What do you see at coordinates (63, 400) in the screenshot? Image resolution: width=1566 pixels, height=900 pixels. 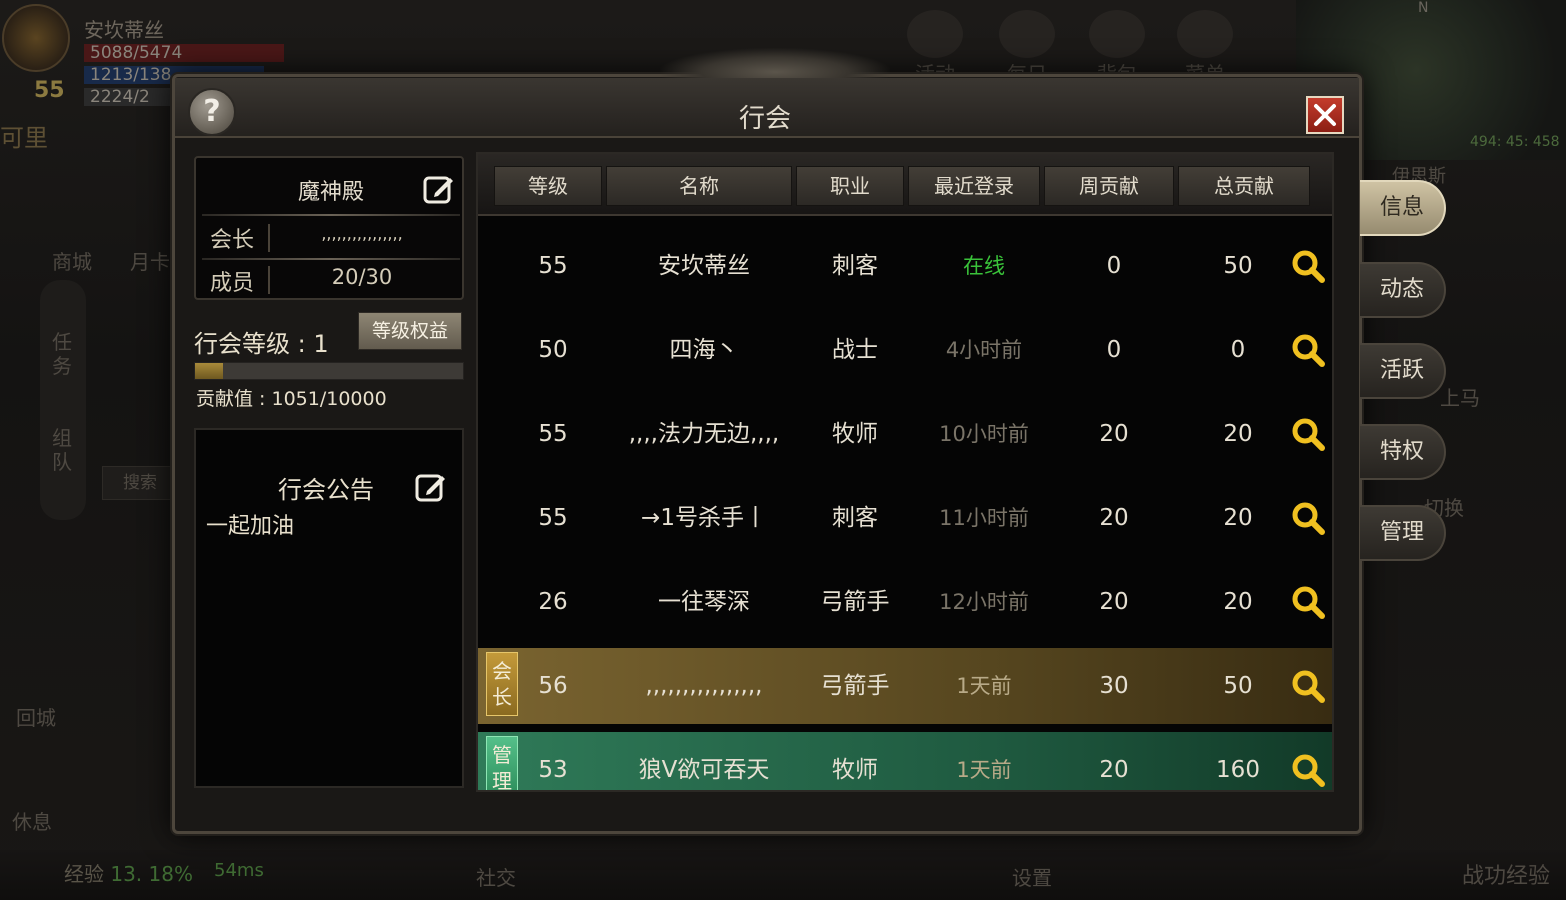 I see `left-vertical-tabs: 任务 组队` at bounding box center [63, 400].